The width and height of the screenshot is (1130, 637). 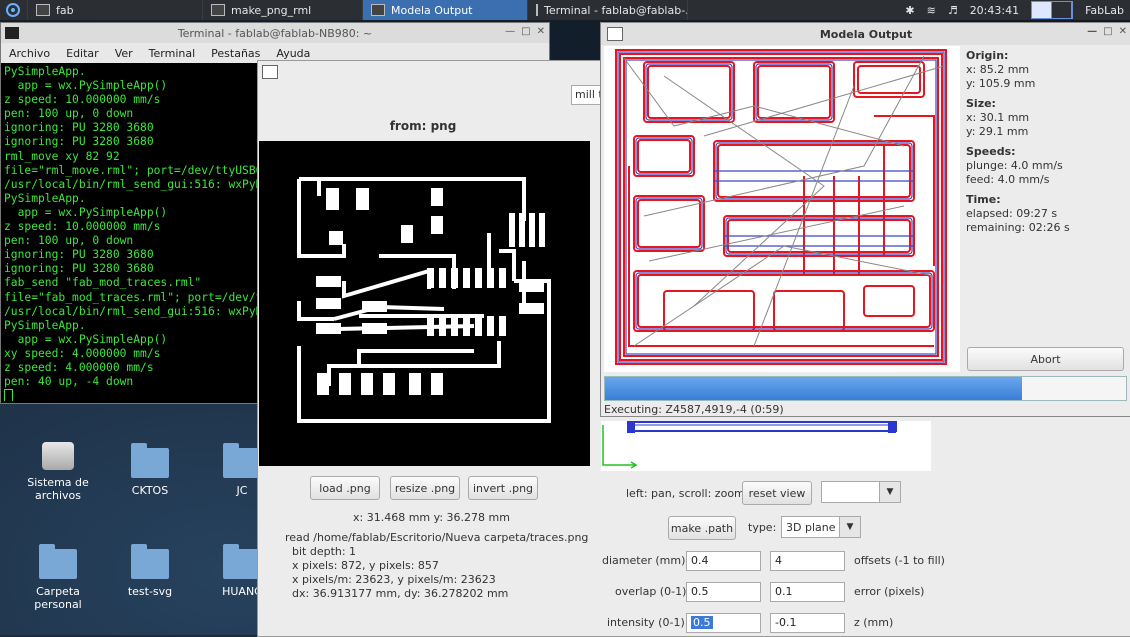 What do you see at coordinates (115, 10) in the screenshot?
I see `task-fab: fab` at bounding box center [115, 10].